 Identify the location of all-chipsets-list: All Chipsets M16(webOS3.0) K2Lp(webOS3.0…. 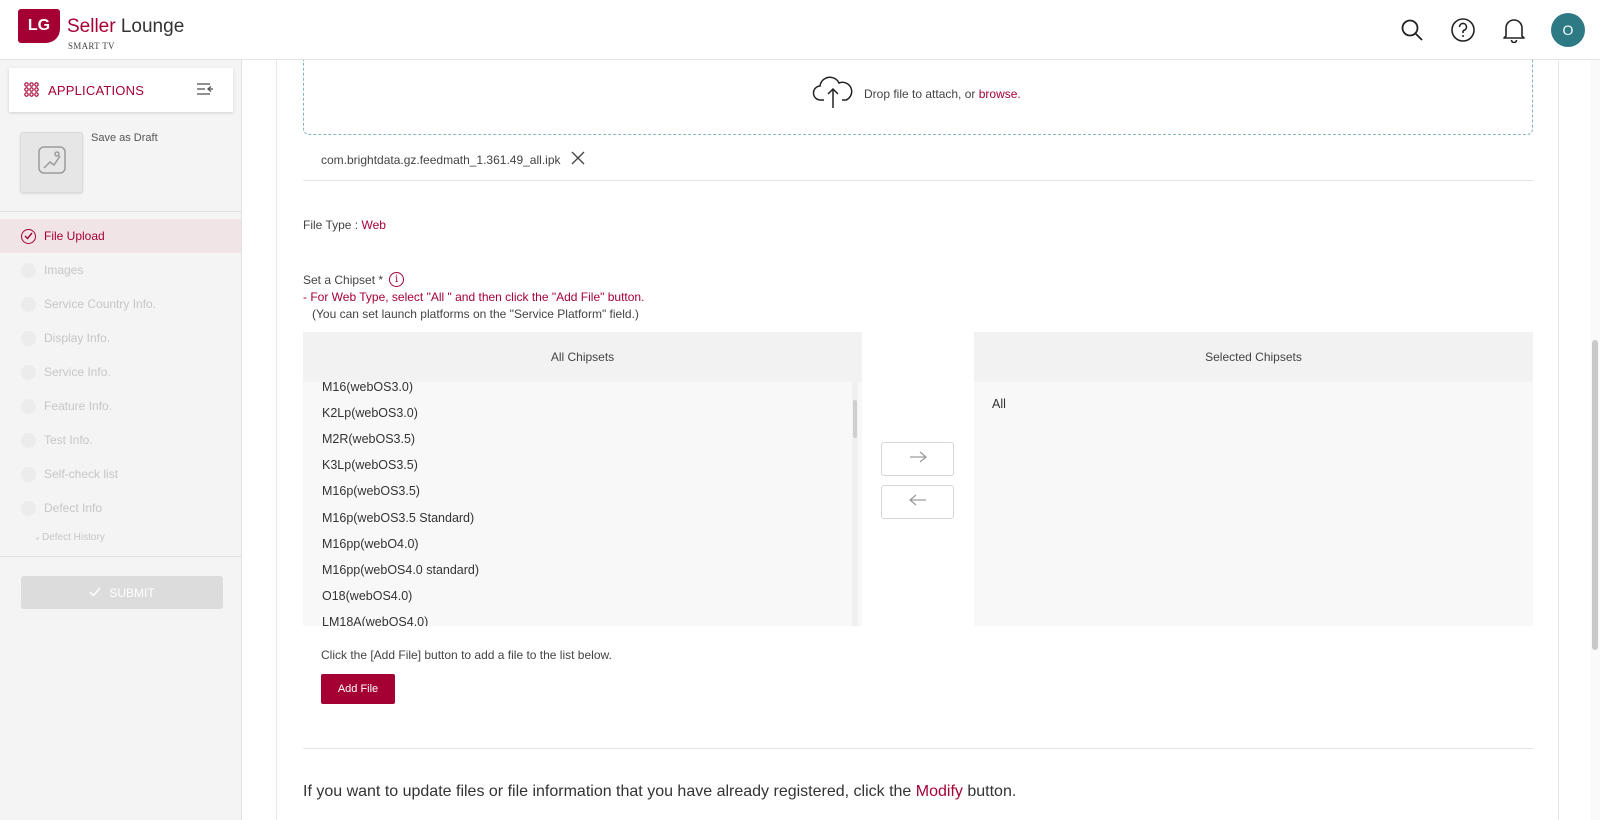
(582, 479).